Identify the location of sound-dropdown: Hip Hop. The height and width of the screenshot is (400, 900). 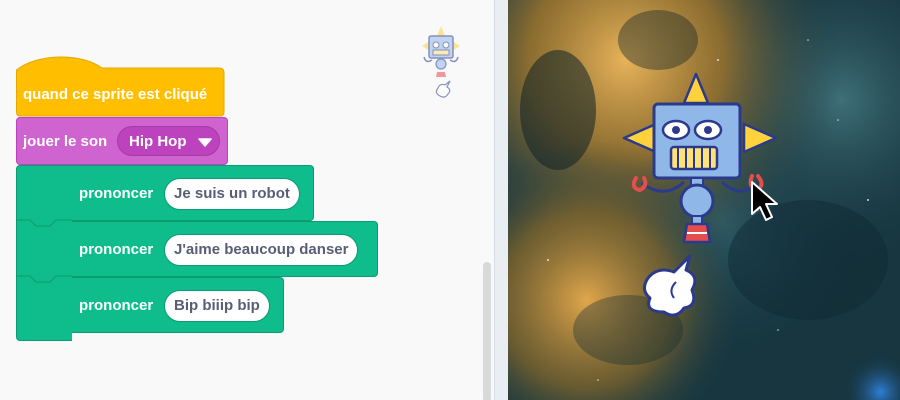
(168, 141).